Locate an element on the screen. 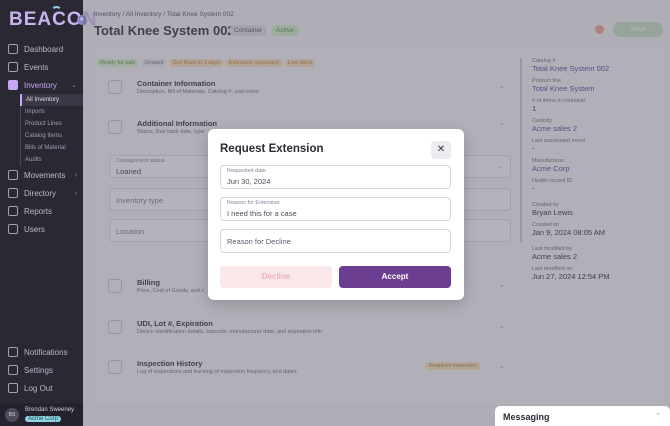  nav-reports: Reports is located at coordinates (41, 211).